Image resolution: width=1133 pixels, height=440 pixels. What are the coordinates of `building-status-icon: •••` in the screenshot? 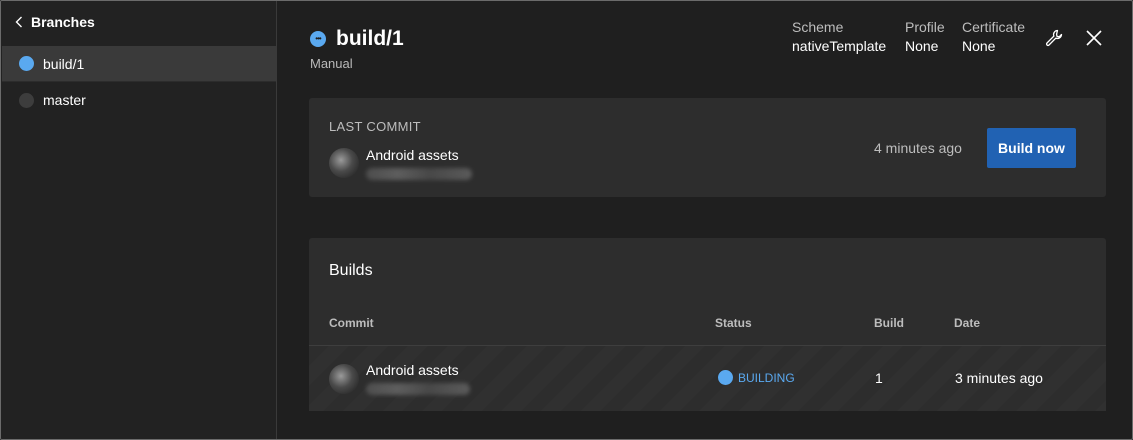 It's located at (318, 39).